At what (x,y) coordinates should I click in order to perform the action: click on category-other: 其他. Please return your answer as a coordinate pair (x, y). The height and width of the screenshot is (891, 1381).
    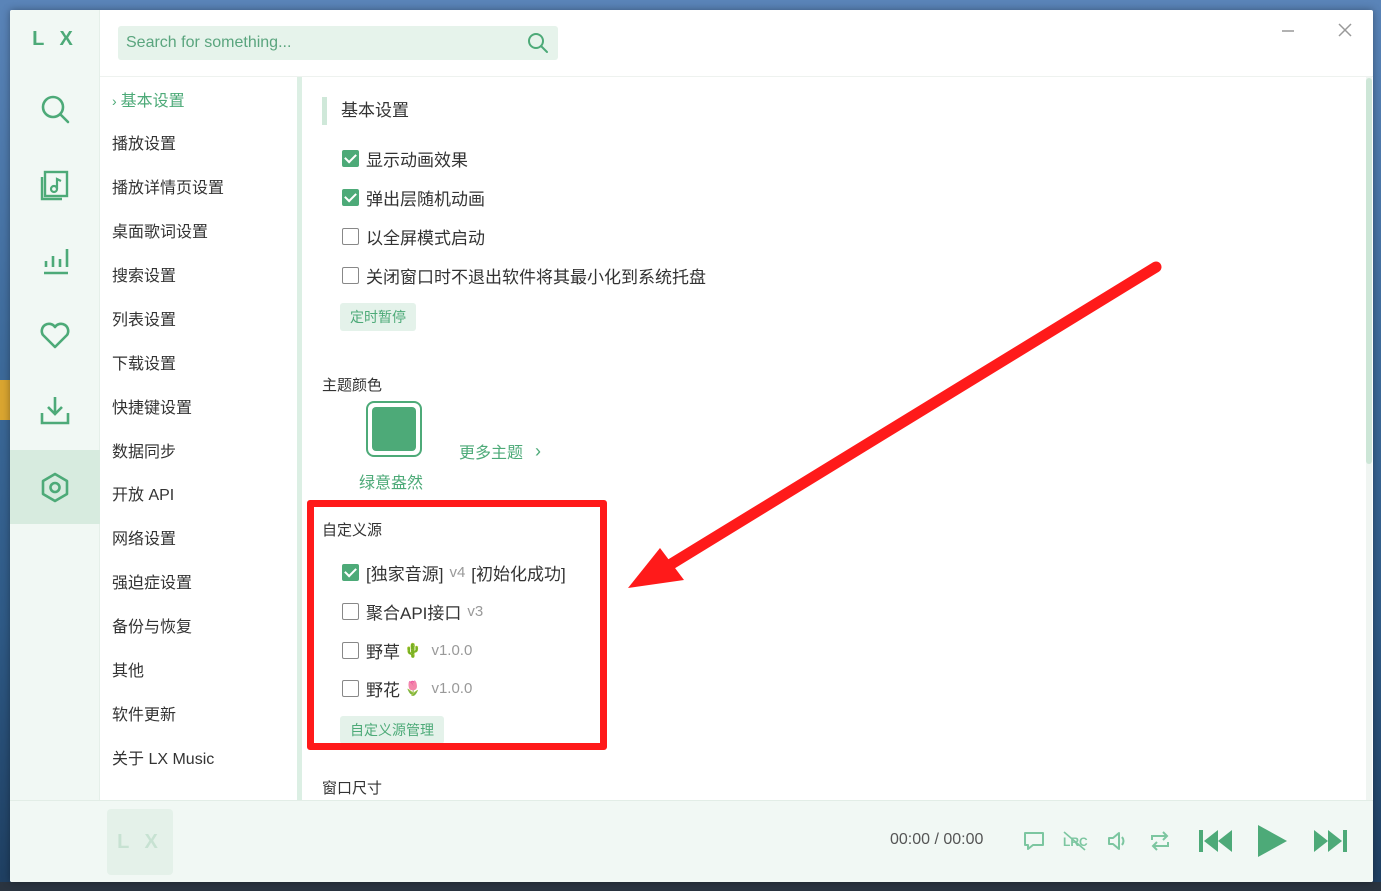
    Looking at the image, I should click on (128, 672).